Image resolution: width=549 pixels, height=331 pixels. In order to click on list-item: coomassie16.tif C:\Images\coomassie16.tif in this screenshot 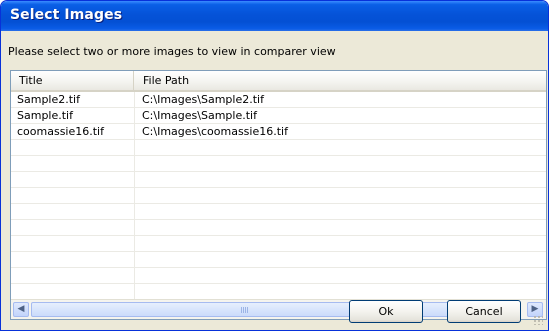, I will do `click(278, 132)`.